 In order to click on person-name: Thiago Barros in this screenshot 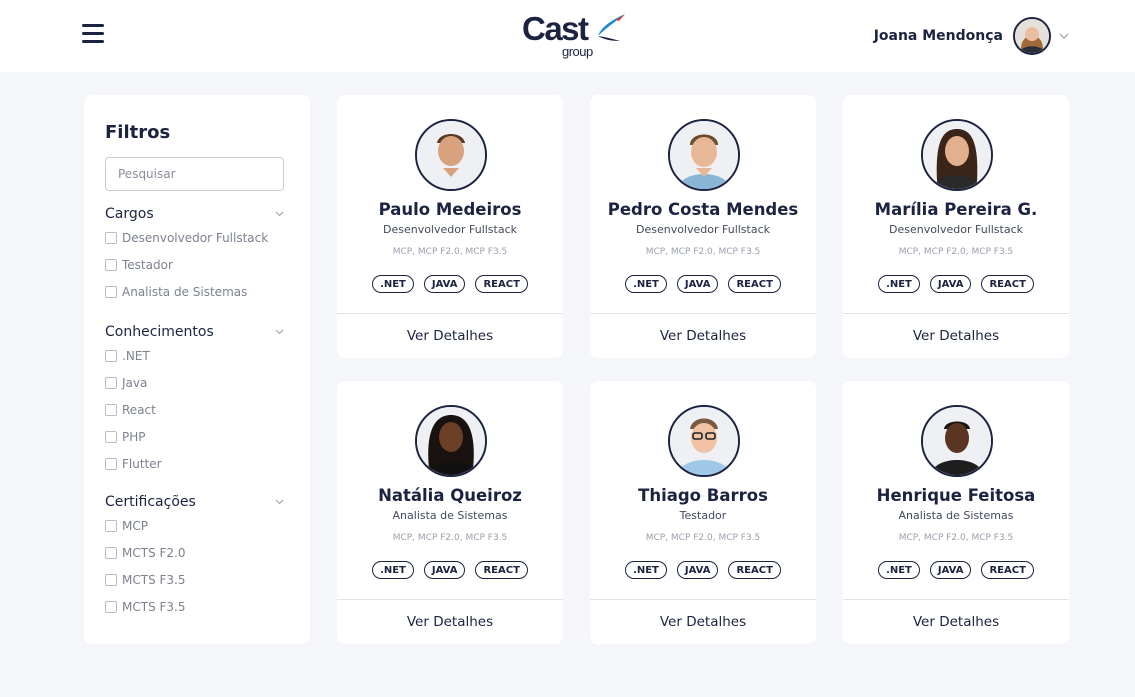, I will do `click(703, 495)`.